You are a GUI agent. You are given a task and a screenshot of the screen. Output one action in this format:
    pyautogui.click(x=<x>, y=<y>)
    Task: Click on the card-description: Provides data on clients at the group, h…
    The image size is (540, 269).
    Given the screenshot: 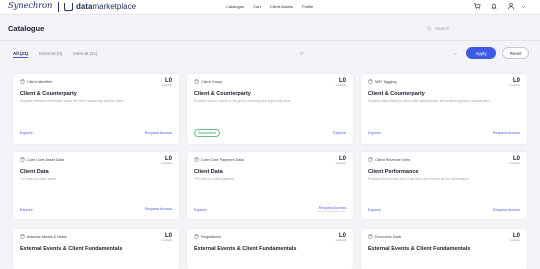 What is the action you would take?
    pyautogui.click(x=242, y=100)
    